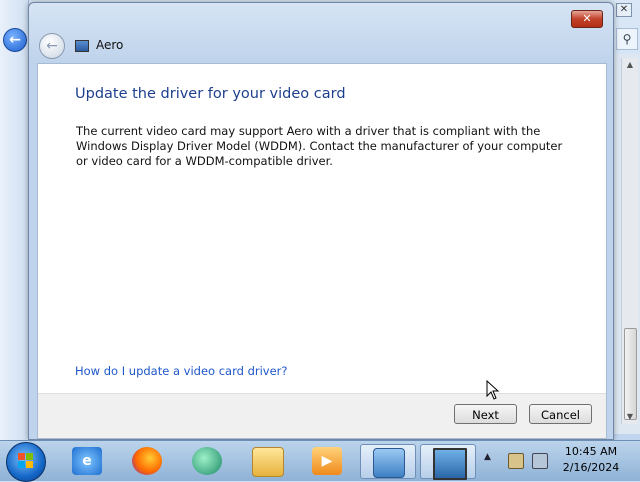 The image size is (640, 482). I want to click on taskbar-app, so click(207, 461).